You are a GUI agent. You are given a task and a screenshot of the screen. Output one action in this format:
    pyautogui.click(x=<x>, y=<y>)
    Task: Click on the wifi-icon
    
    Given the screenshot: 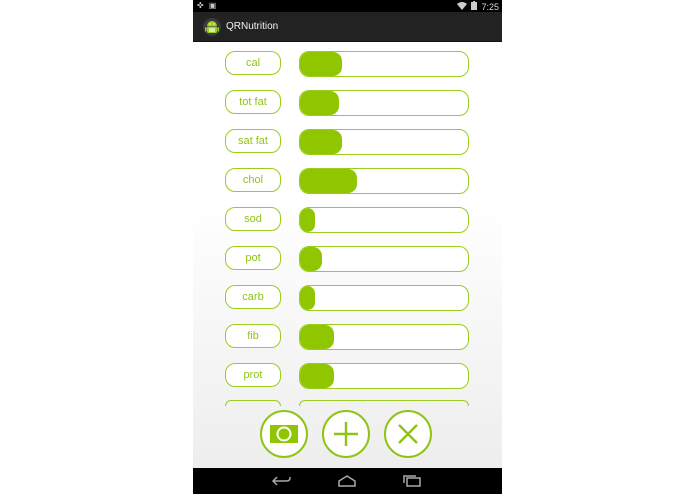 What is the action you would take?
    pyautogui.click(x=462, y=7)
    